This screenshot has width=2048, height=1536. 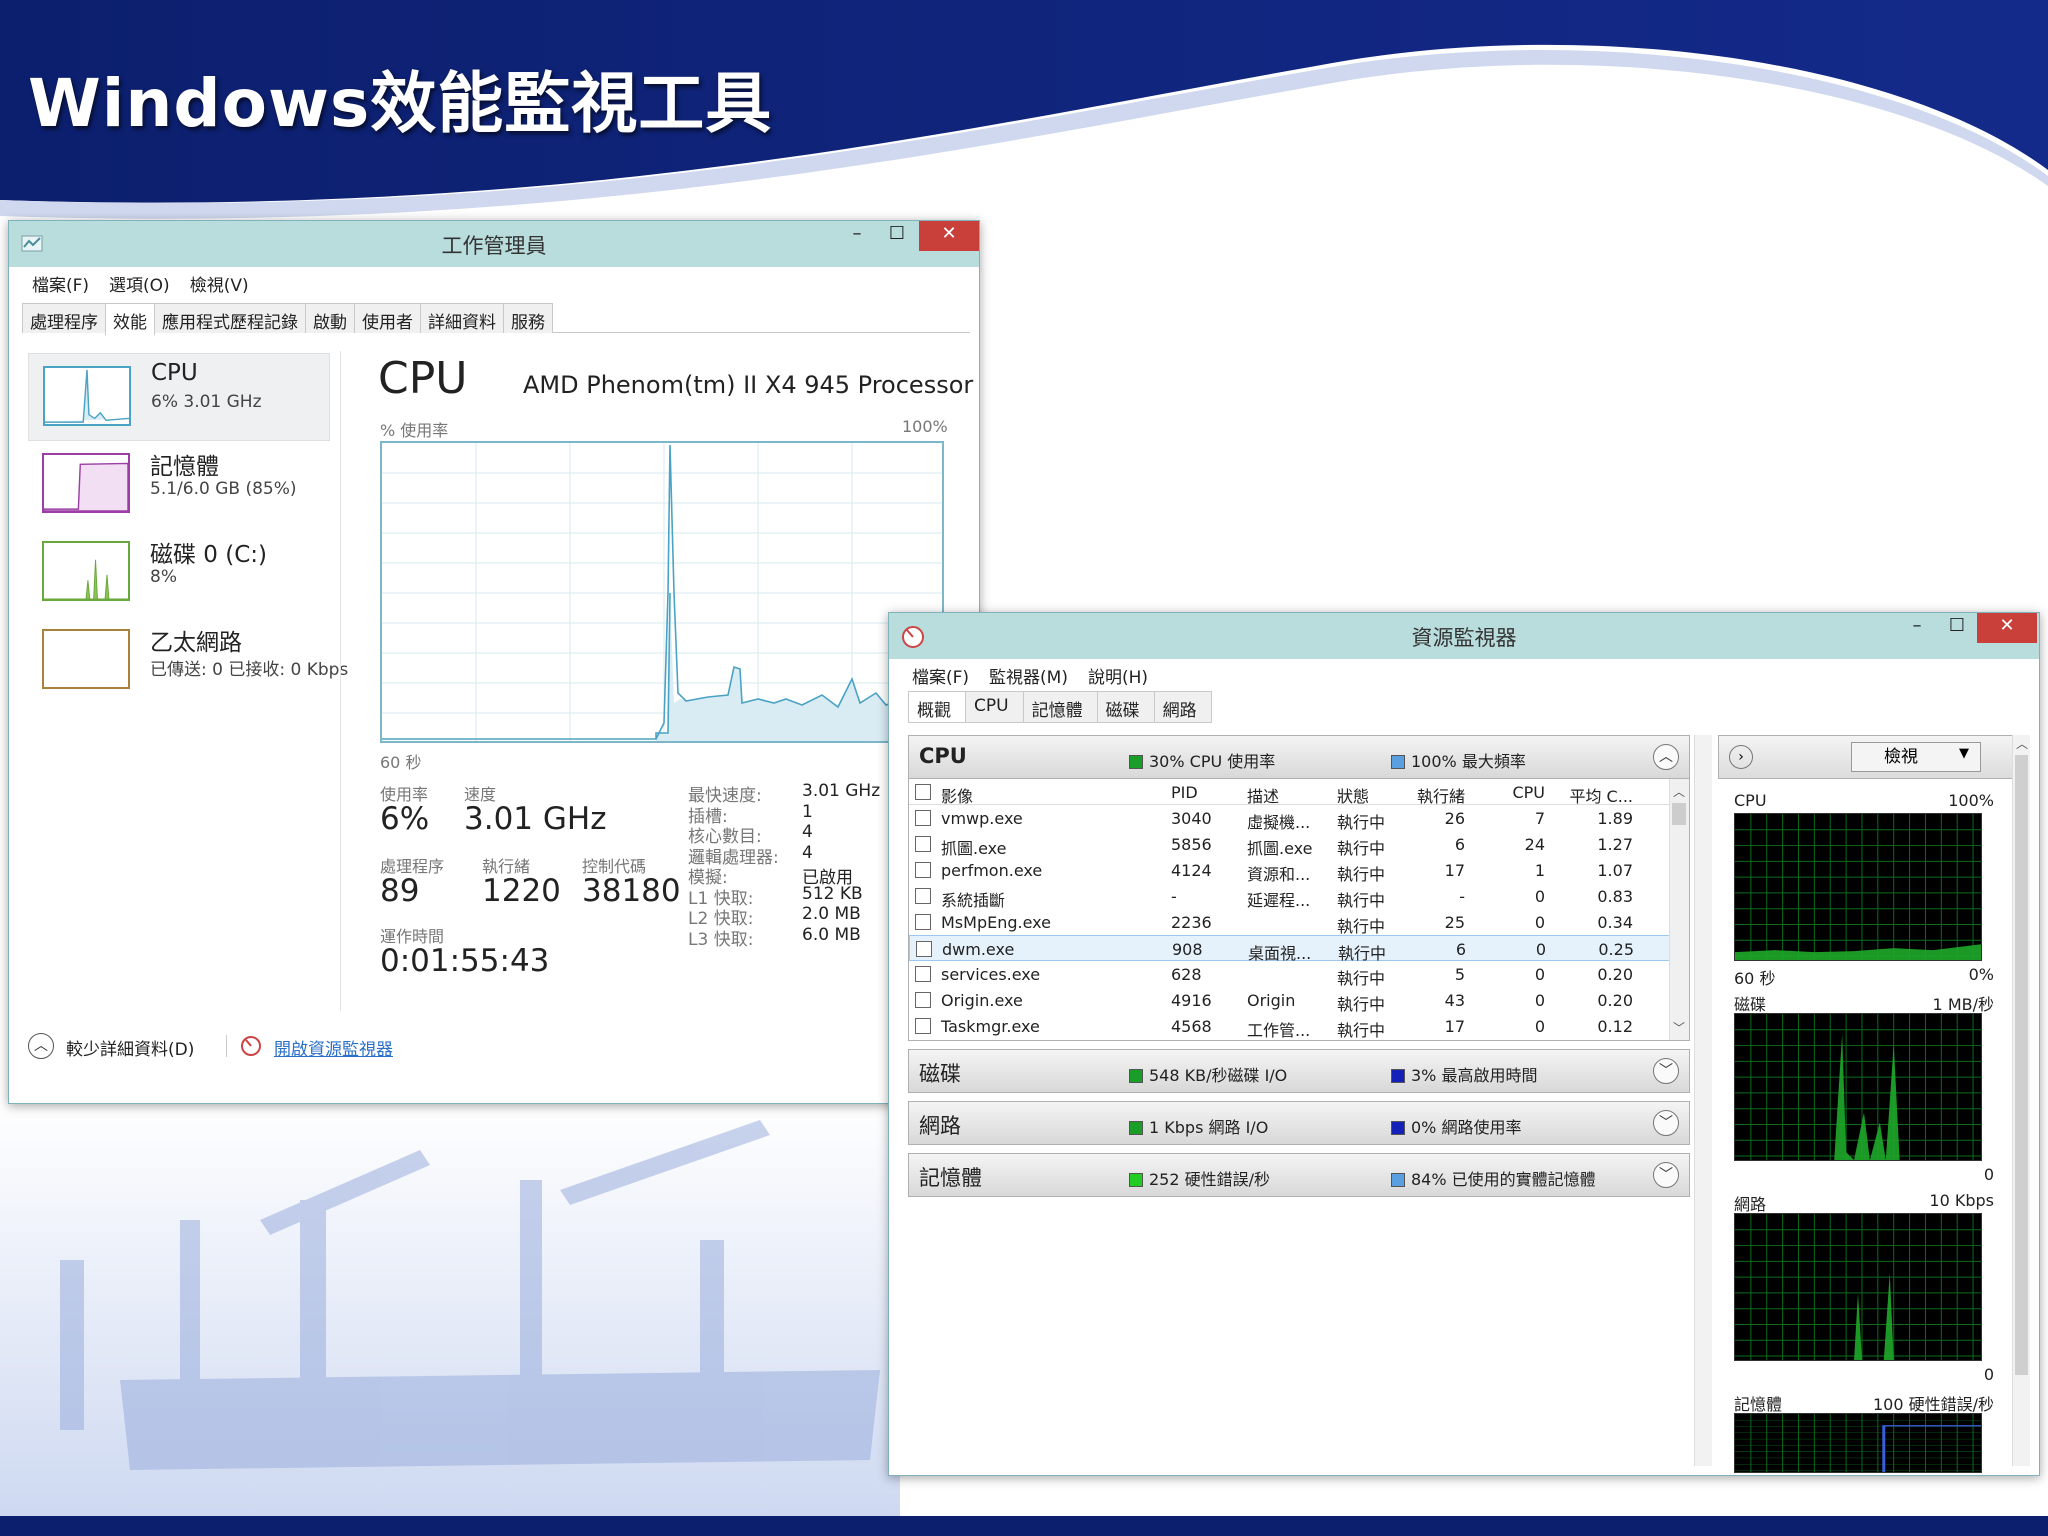 What do you see at coordinates (1616, 949) in the screenshot?
I see `table-cell: 0.25` at bounding box center [1616, 949].